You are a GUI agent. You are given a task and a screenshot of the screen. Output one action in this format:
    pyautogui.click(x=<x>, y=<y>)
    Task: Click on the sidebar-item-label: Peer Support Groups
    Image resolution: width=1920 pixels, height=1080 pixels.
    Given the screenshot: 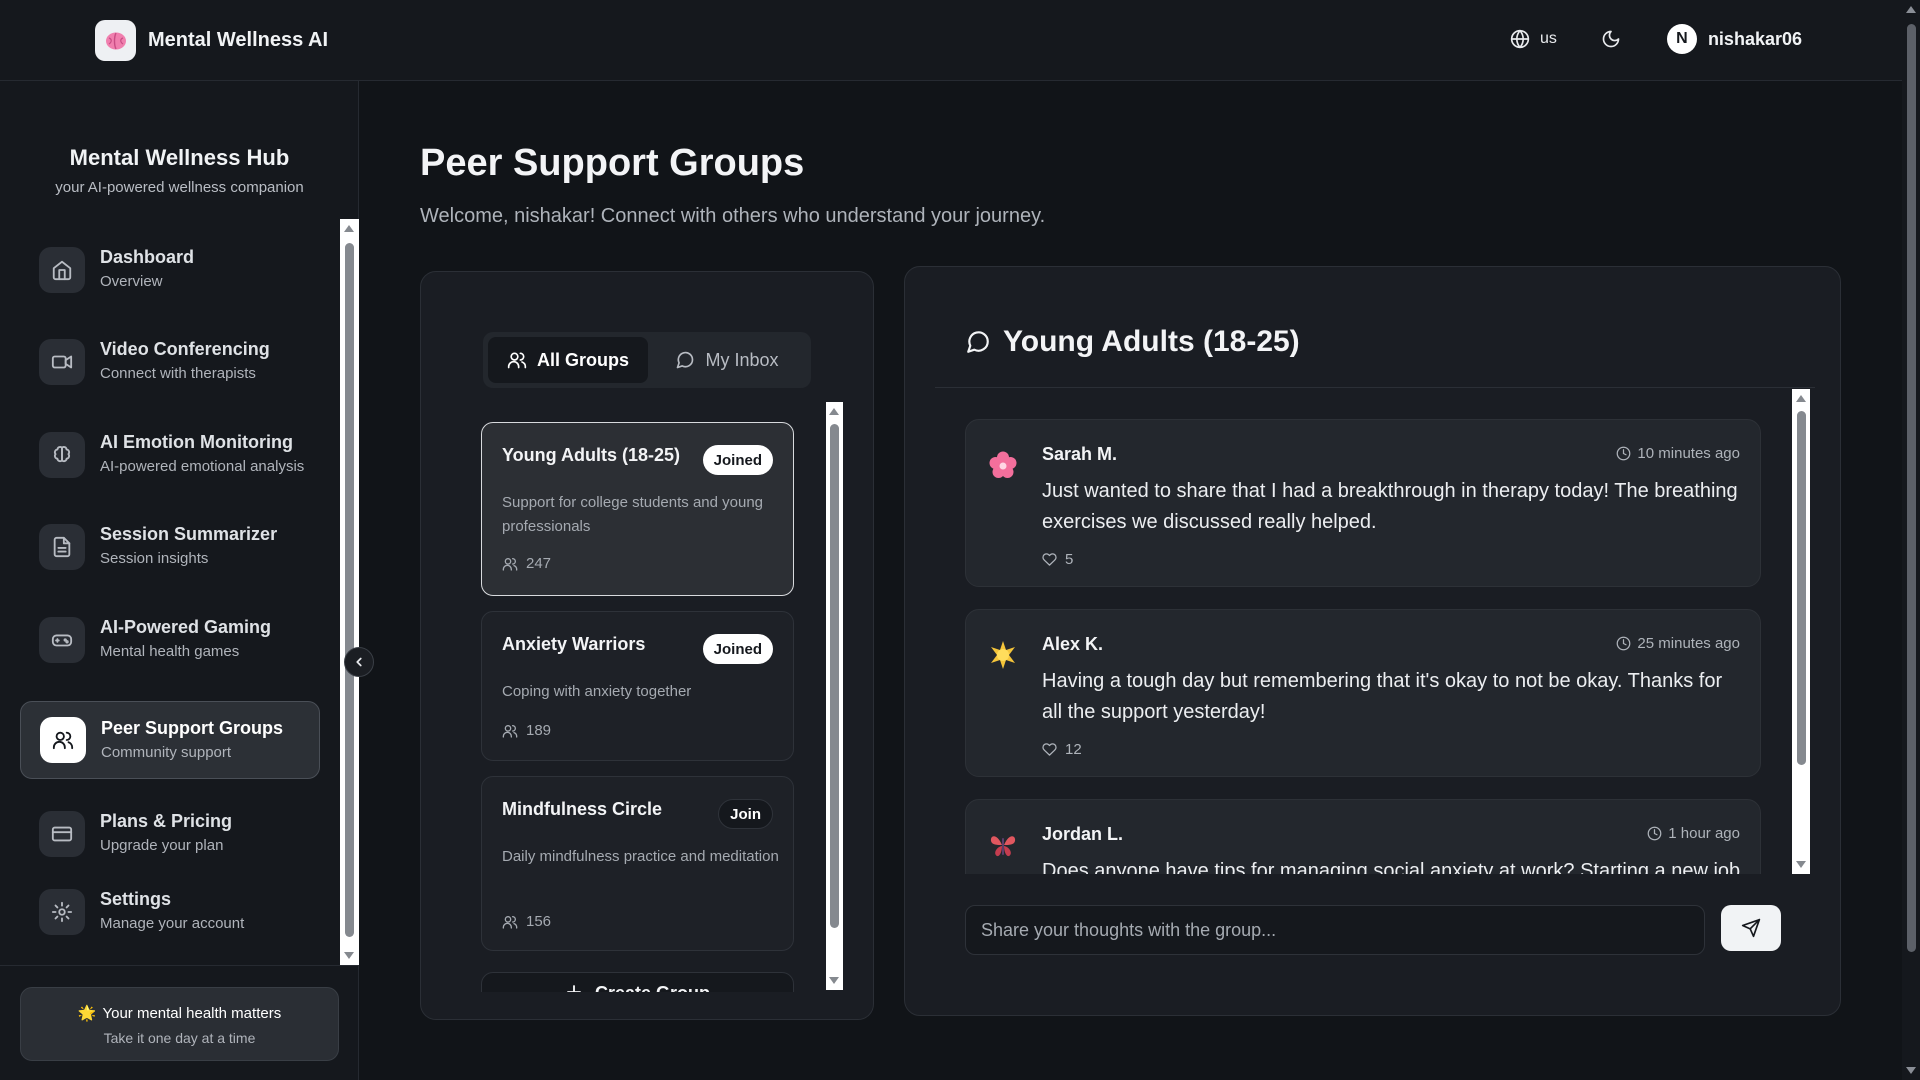 What is the action you would take?
    pyautogui.click(x=192, y=728)
    